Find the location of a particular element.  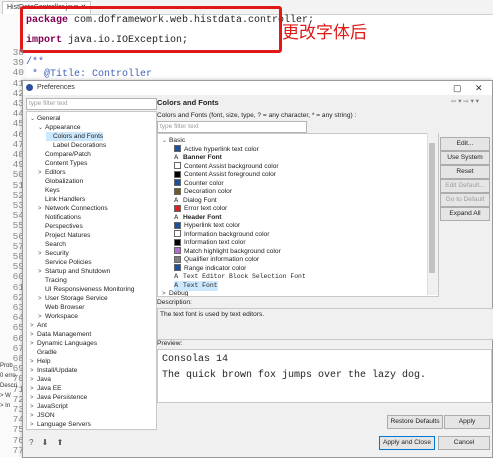

list-item-label: Basic is located at coordinates (177, 140).